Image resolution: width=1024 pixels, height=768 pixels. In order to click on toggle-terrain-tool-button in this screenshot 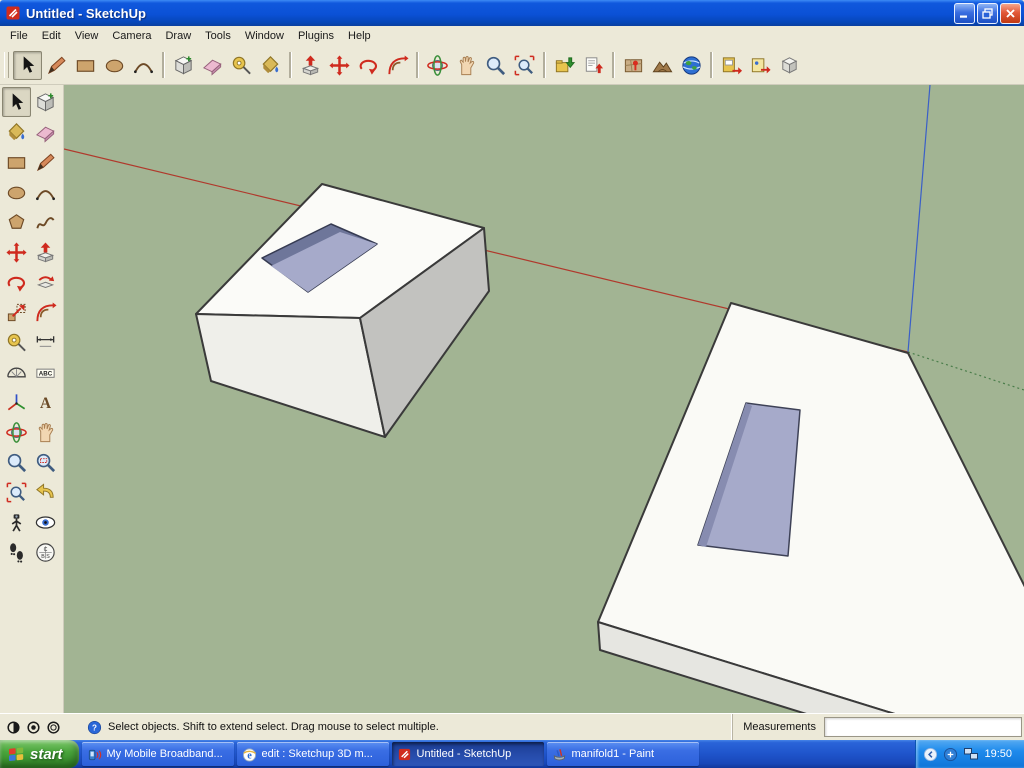, I will do `click(662, 65)`.